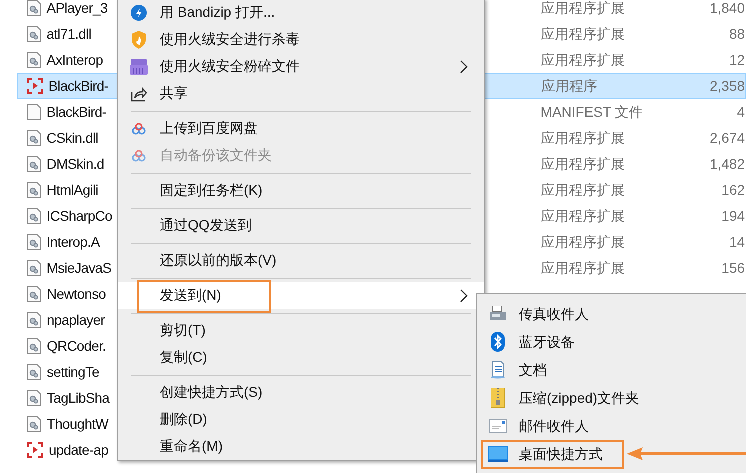 Image resolution: width=746 pixels, height=473 pixels. I want to click on file-name: Newtonso, so click(77, 294).